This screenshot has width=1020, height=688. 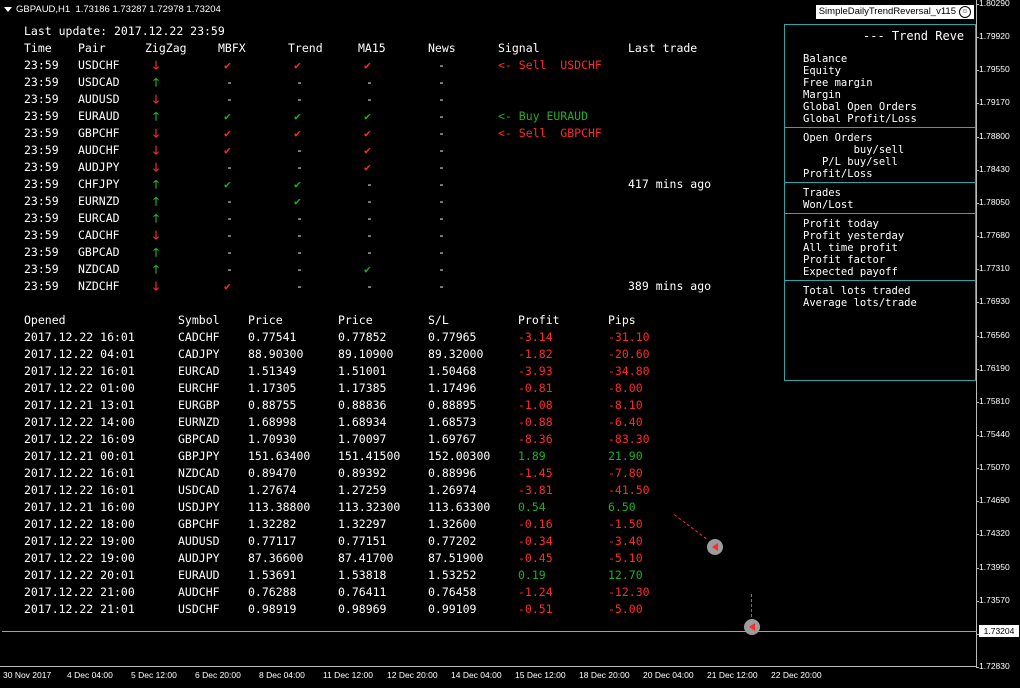 What do you see at coordinates (199, 507) in the screenshot?
I see `order-symbol: USDJPY` at bounding box center [199, 507].